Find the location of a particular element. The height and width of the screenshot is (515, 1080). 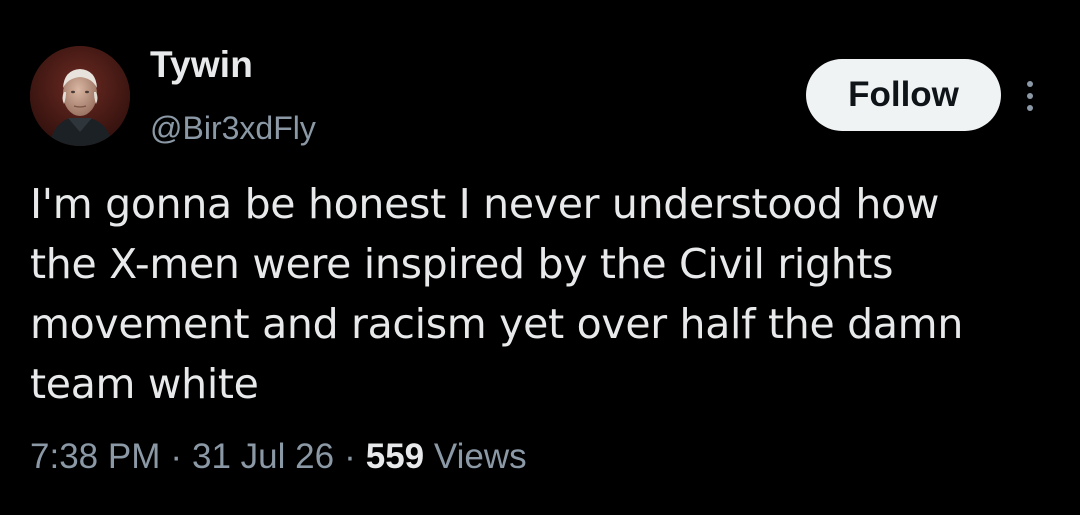

tweet-time: 7:38 PM is located at coordinates (95, 456).